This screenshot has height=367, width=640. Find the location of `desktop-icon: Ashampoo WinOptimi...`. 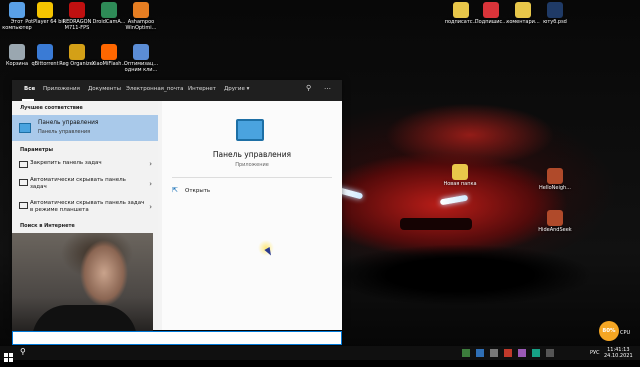

desktop-icon: Ashampoo WinOptimi... is located at coordinates (141, 16).